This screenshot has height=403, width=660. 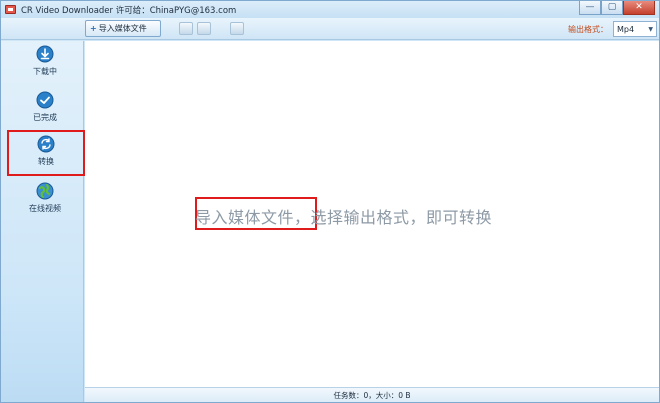 I want to click on delete-icon, so click(x=237, y=28).